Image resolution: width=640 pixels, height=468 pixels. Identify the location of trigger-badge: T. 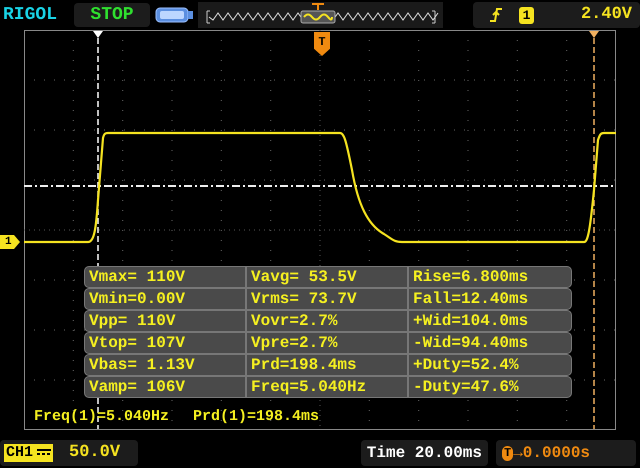
(508, 453).